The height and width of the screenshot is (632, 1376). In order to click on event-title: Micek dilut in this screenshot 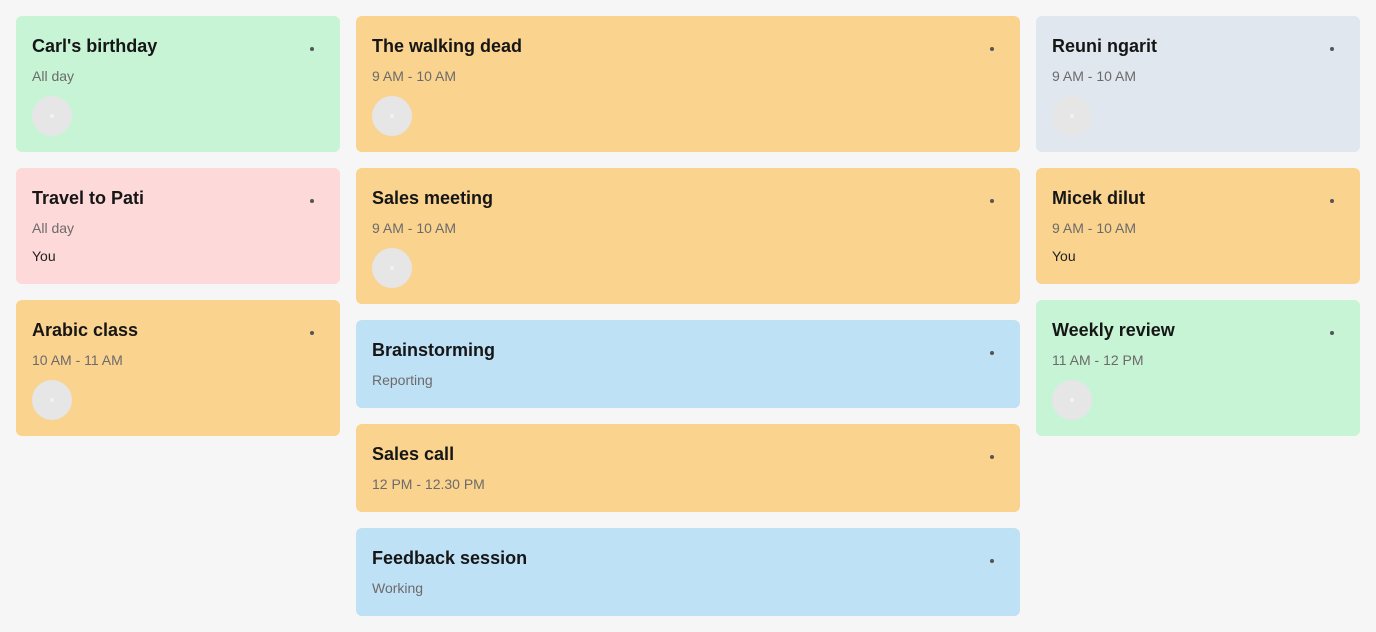, I will do `click(1099, 198)`.